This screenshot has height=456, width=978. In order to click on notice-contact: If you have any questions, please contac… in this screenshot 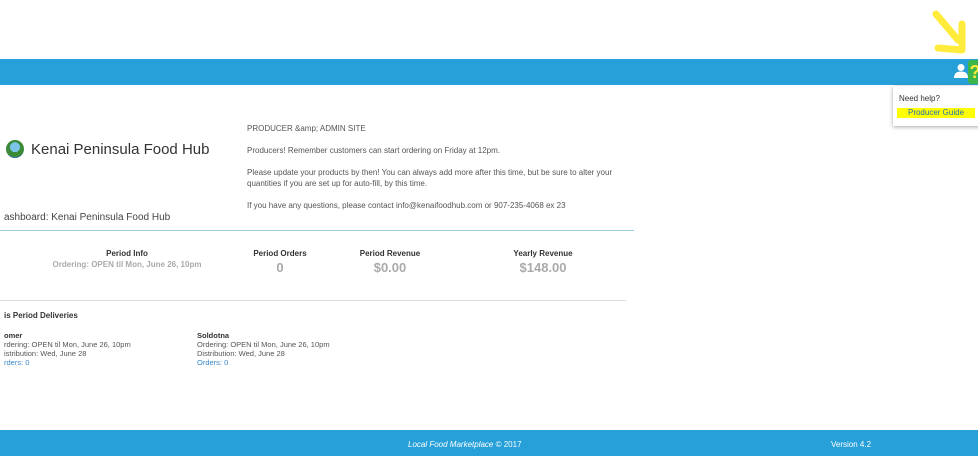, I will do `click(406, 205)`.